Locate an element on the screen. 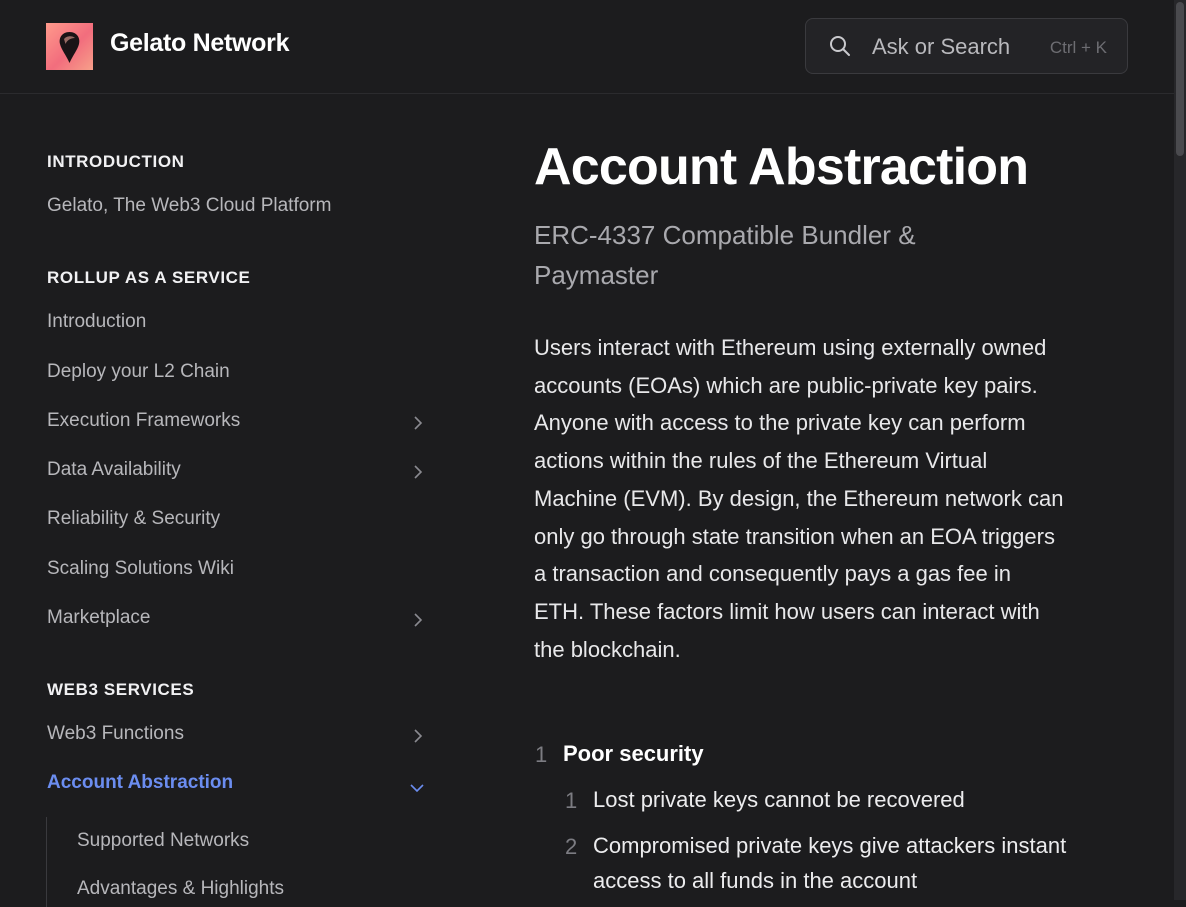 The image size is (1186, 907). sidebar-item-label: Data Availability is located at coordinates (114, 469).